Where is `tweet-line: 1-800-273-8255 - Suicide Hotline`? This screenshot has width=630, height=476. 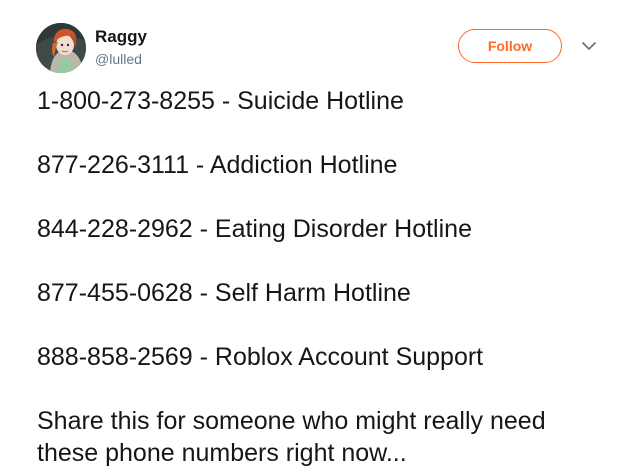 tweet-line: 1-800-273-8255 - Suicide Hotline is located at coordinates (220, 101).